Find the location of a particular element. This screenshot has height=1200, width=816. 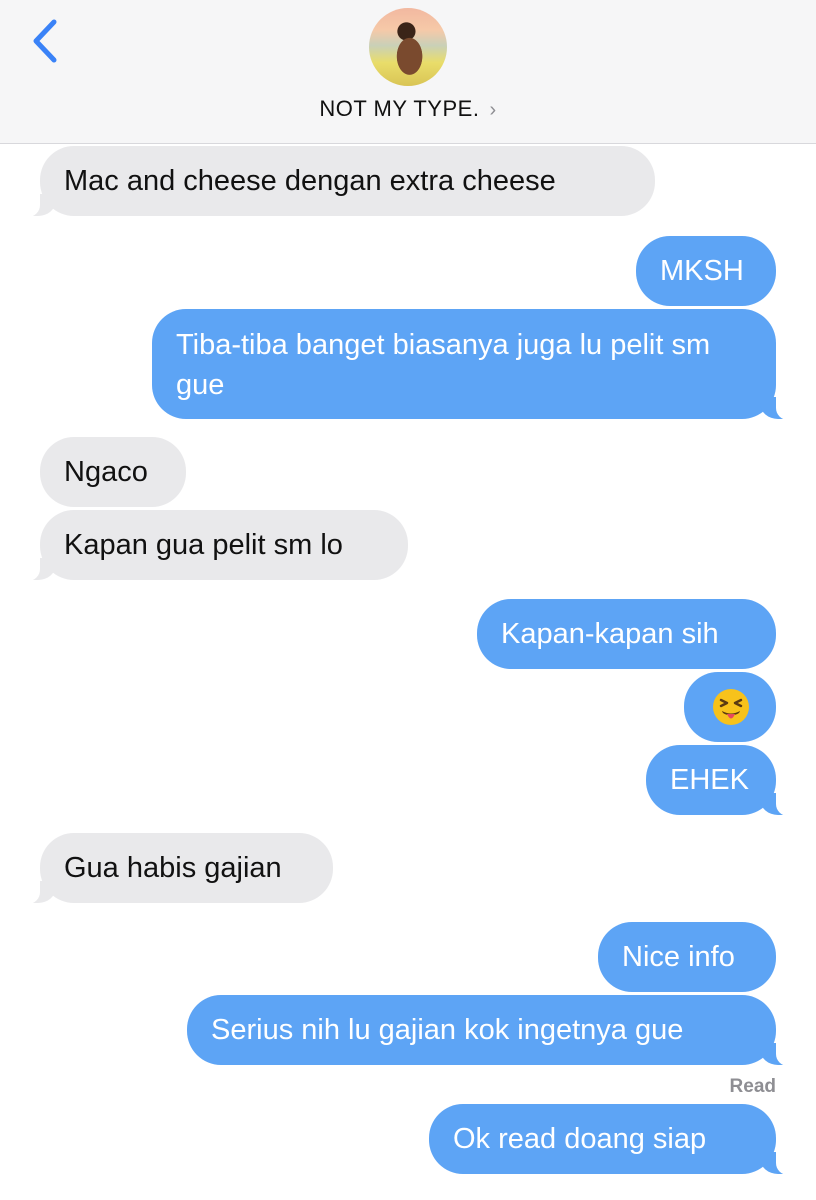

message-text: Ok read doang siap is located at coordinates (580, 1139).